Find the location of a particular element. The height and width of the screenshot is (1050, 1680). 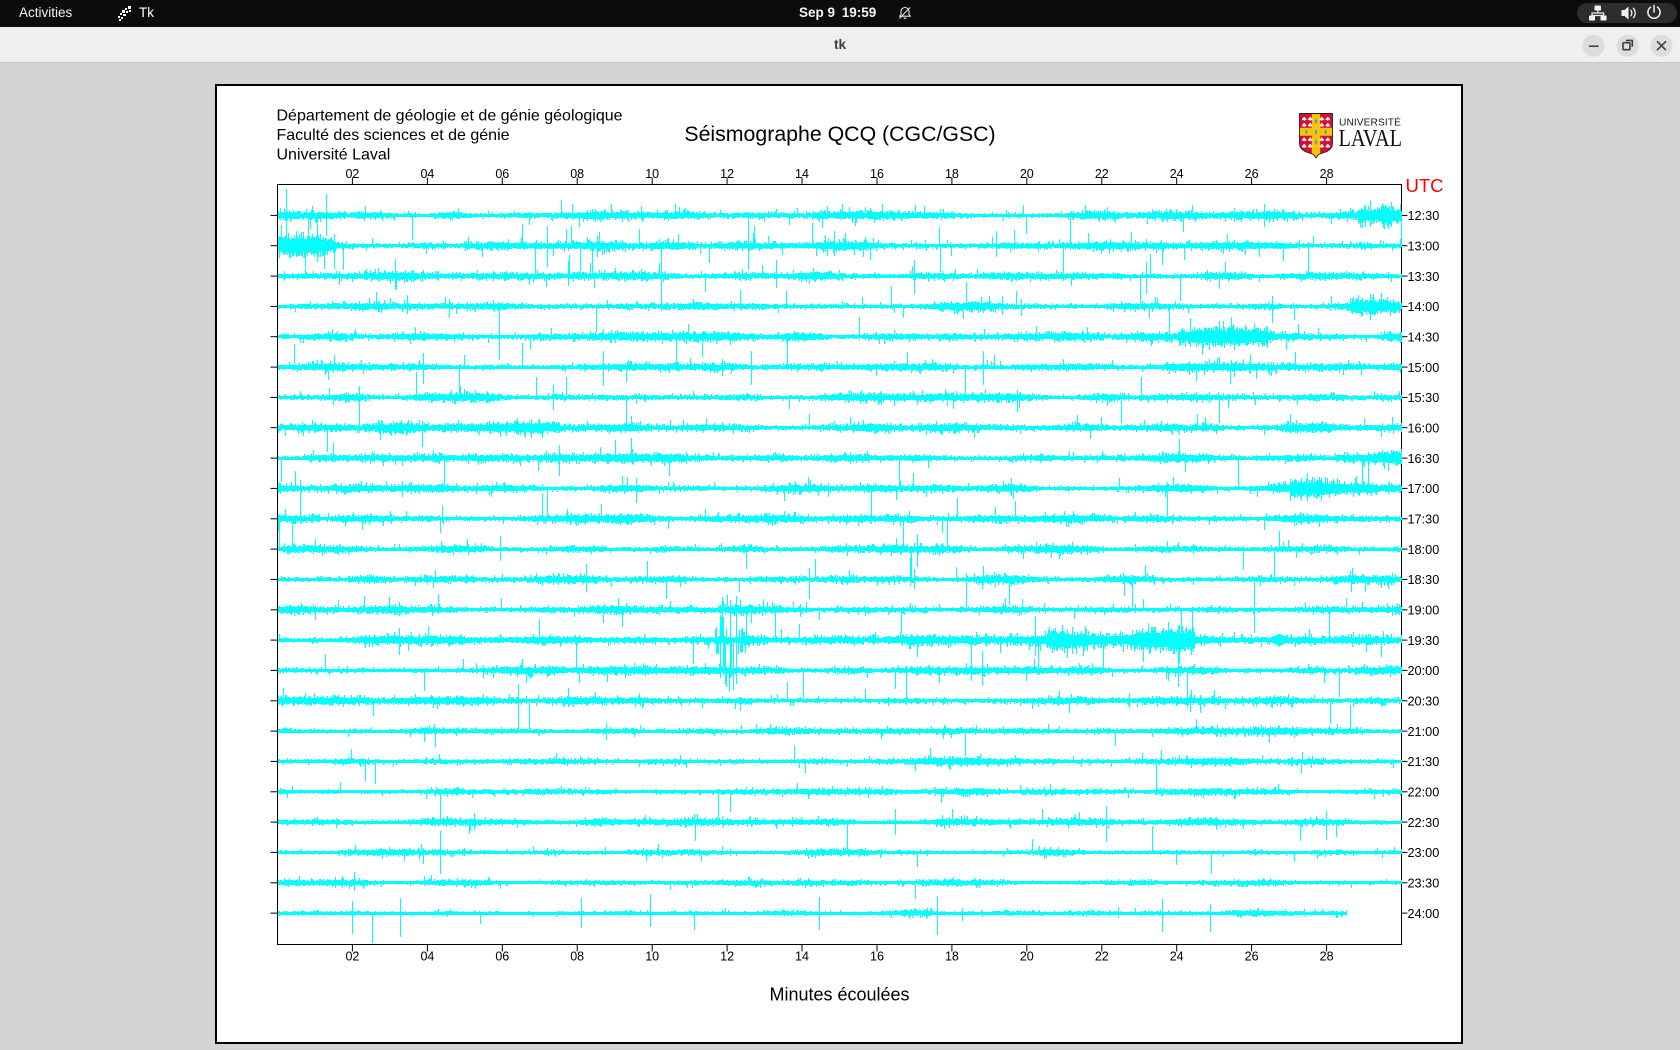

svg-text: 22:00 is located at coordinates (1424, 793).